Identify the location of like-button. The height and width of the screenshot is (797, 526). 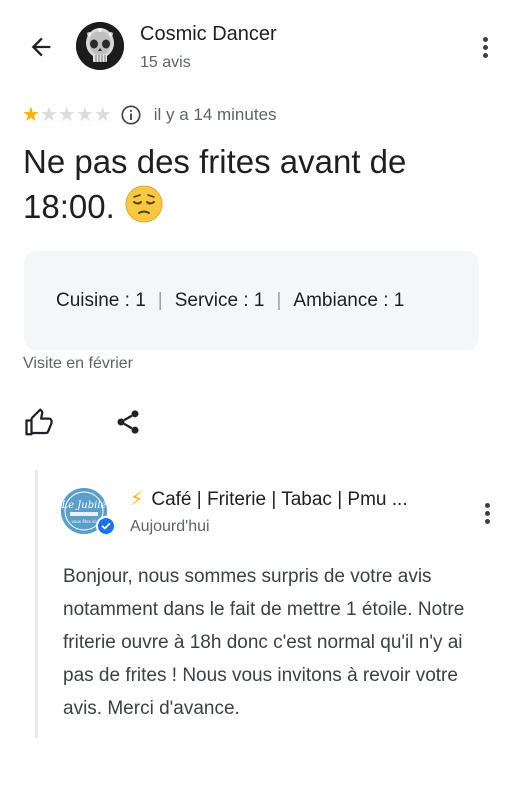
(41, 425).